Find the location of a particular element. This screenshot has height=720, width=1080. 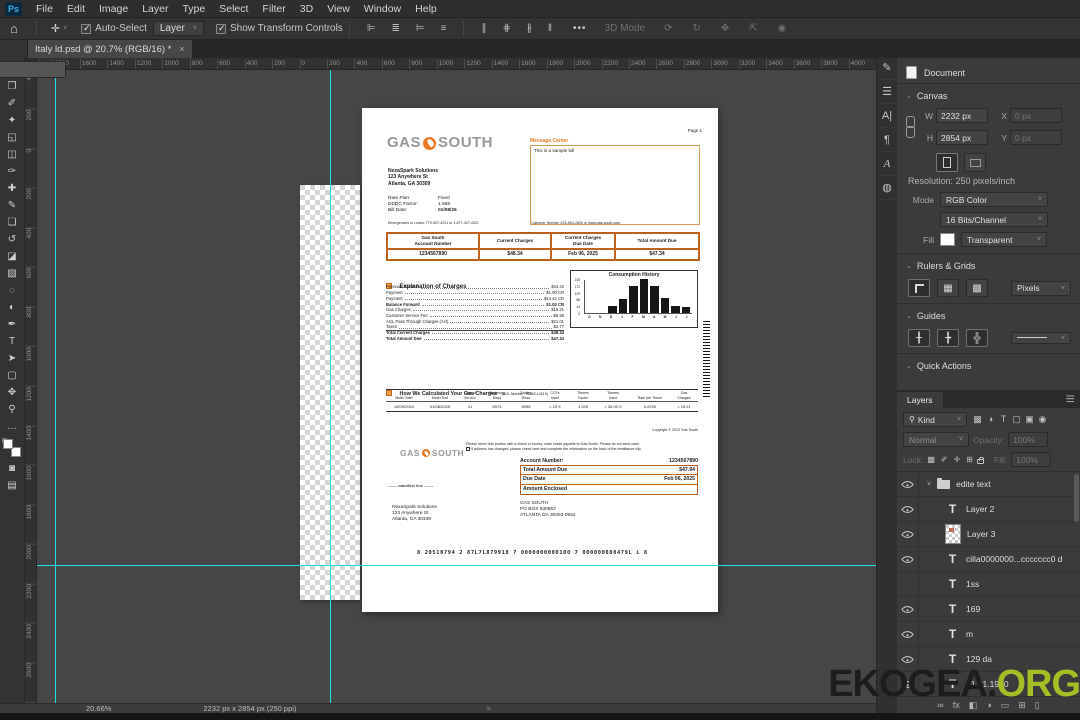

shape-tool: ▢ is located at coordinates (12, 375).